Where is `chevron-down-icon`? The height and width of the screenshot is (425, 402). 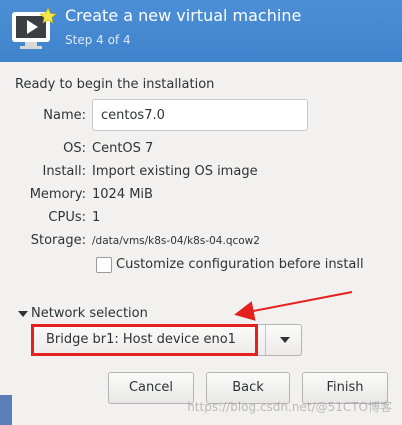
chevron-down-icon is located at coordinates (285, 340).